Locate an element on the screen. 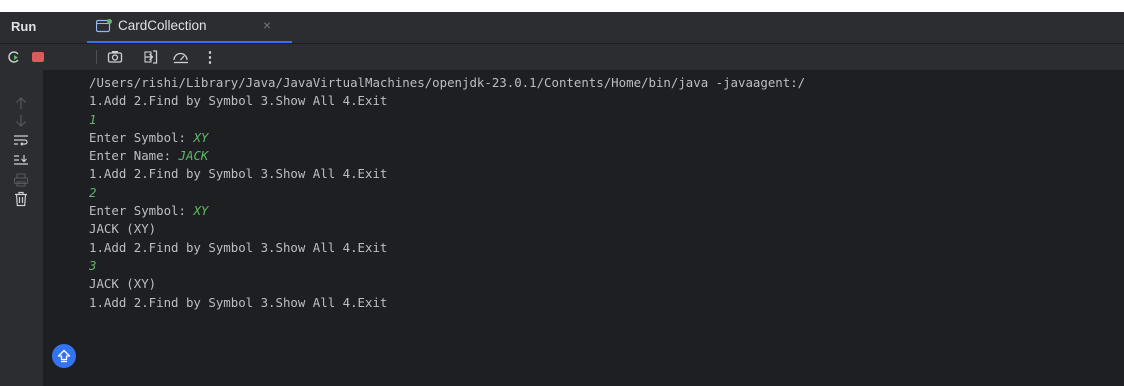 Image resolution: width=1124 pixels, height=386 pixels. trash-icon is located at coordinates (21, 199).